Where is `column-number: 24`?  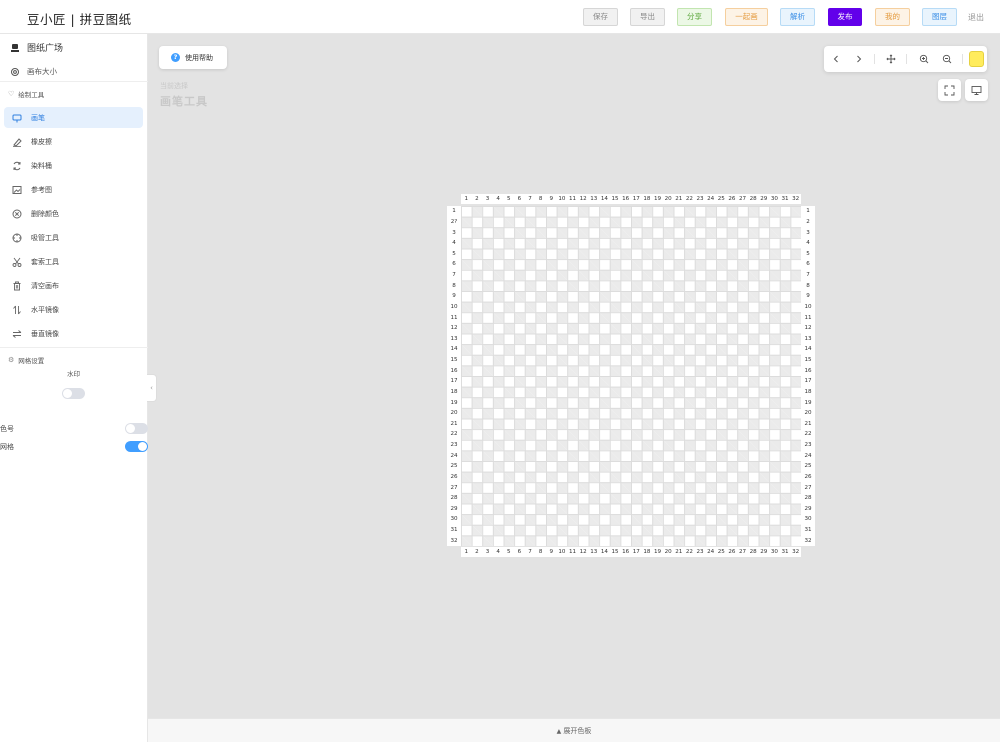
column-number: 24 is located at coordinates (711, 199).